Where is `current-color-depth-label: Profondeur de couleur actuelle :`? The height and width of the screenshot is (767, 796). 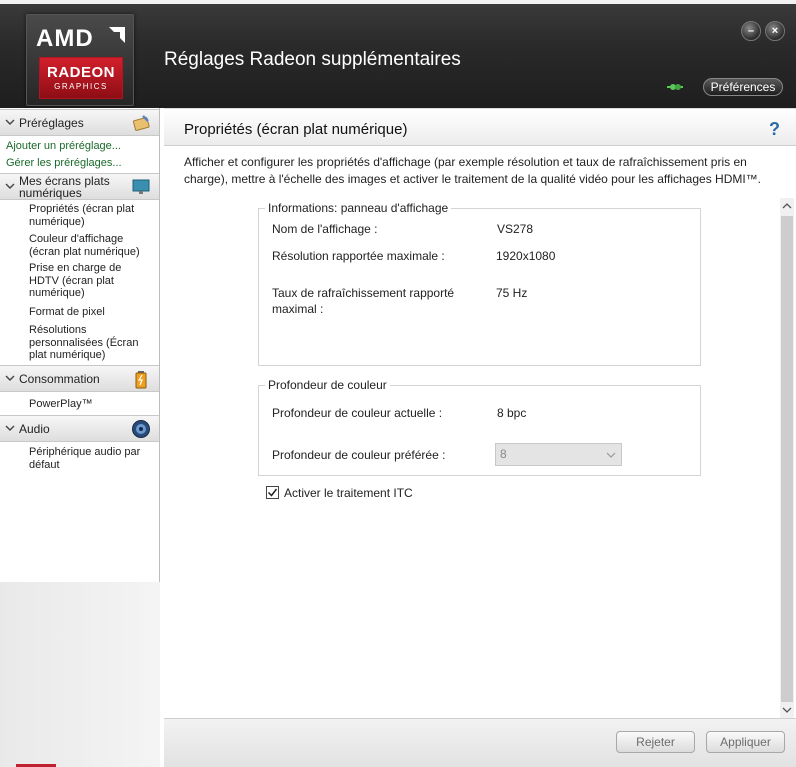 current-color-depth-label: Profondeur de couleur actuelle : is located at coordinates (357, 413).